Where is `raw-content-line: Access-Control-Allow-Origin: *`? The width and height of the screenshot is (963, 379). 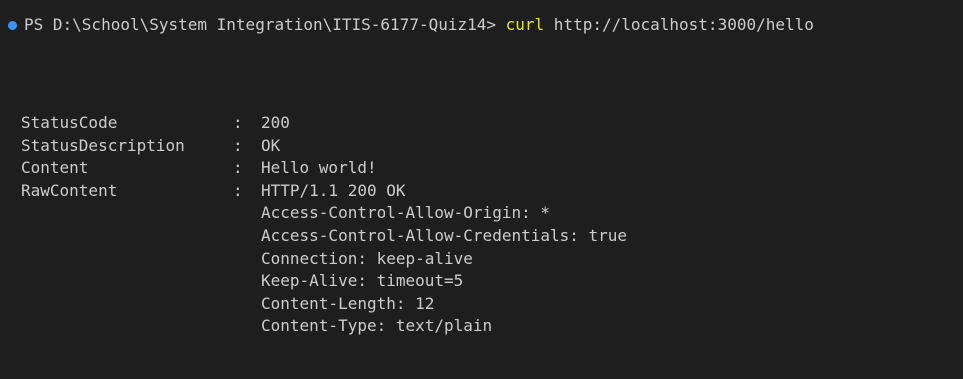 raw-content-line: Access-Control-Allow-Origin: * is located at coordinates (405, 213).